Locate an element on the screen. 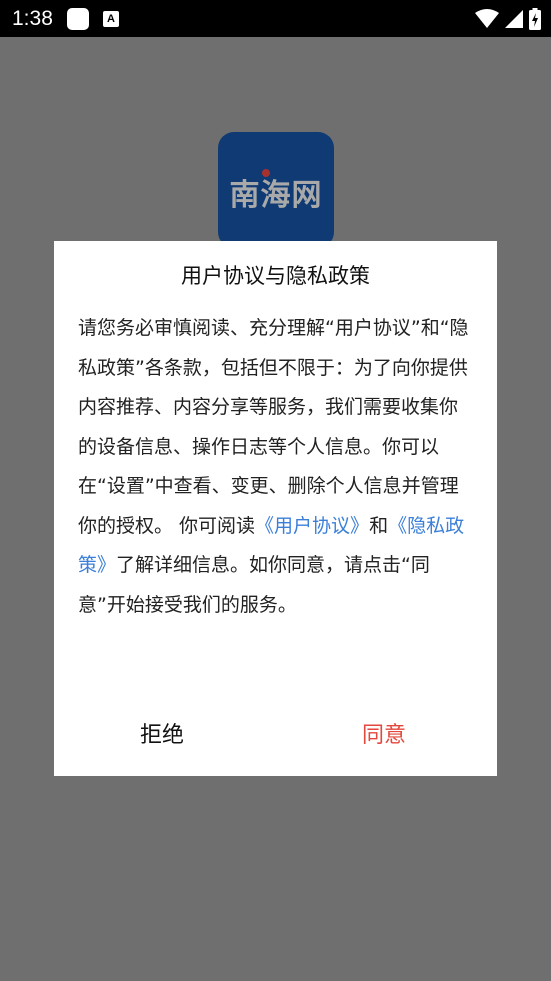  dialog-title: 用户协议与隐私政策 is located at coordinates (275, 276).